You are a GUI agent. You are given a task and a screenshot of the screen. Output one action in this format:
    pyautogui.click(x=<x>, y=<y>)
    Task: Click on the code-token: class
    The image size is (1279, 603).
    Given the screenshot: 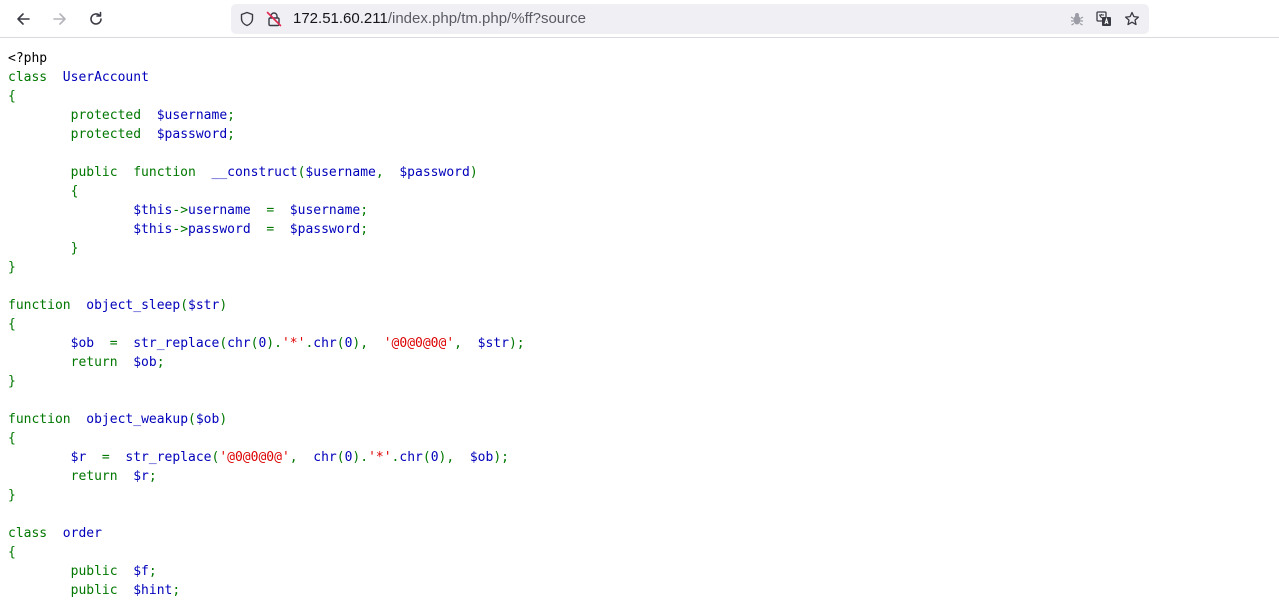 What is the action you would take?
    pyautogui.click(x=35, y=533)
    